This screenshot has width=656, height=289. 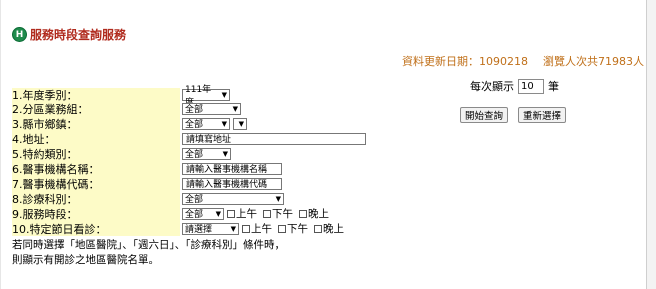 I want to click on period-evening: 晚上, so click(x=314, y=213).